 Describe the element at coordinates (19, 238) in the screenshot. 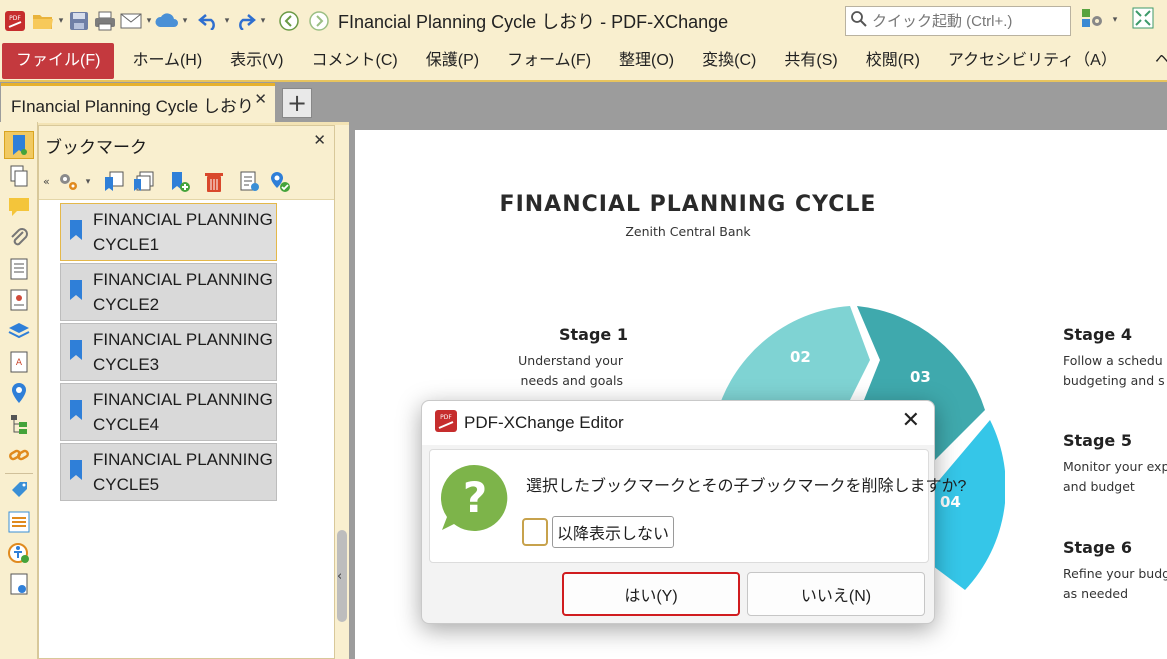

I see `attachments-icon` at that location.